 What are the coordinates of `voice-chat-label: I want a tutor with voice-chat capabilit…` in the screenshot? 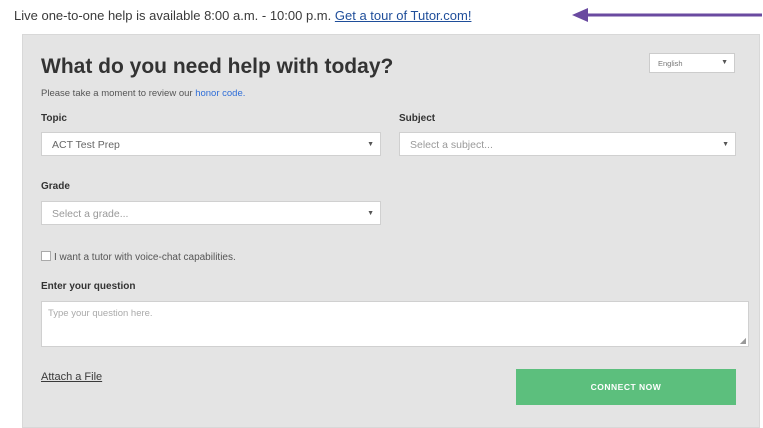 It's located at (145, 257).